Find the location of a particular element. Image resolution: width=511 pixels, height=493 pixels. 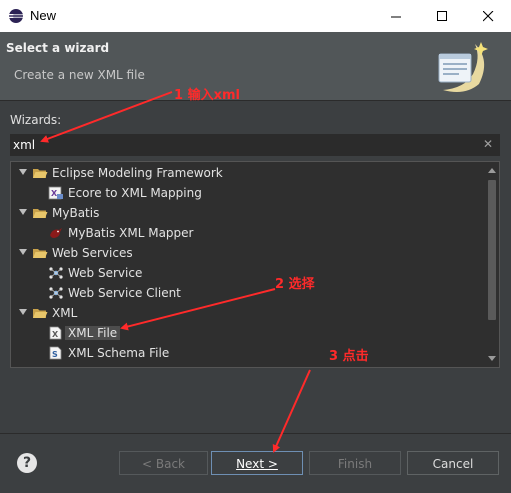

tree-group-label: Eclipse Modeling Framework is located at coordinates (137, 173).